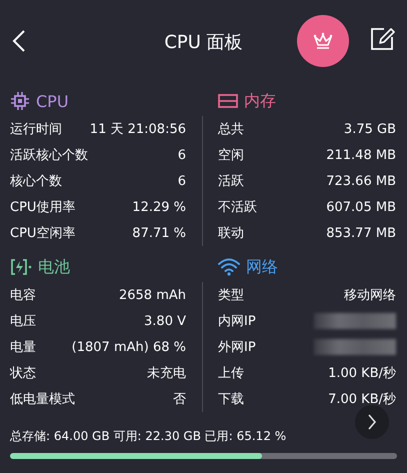  What do you see at coordinates (138, 129) in the screenshot?
I see `row-value: 11 天 21:08:56` at bounding box center [138, 129].